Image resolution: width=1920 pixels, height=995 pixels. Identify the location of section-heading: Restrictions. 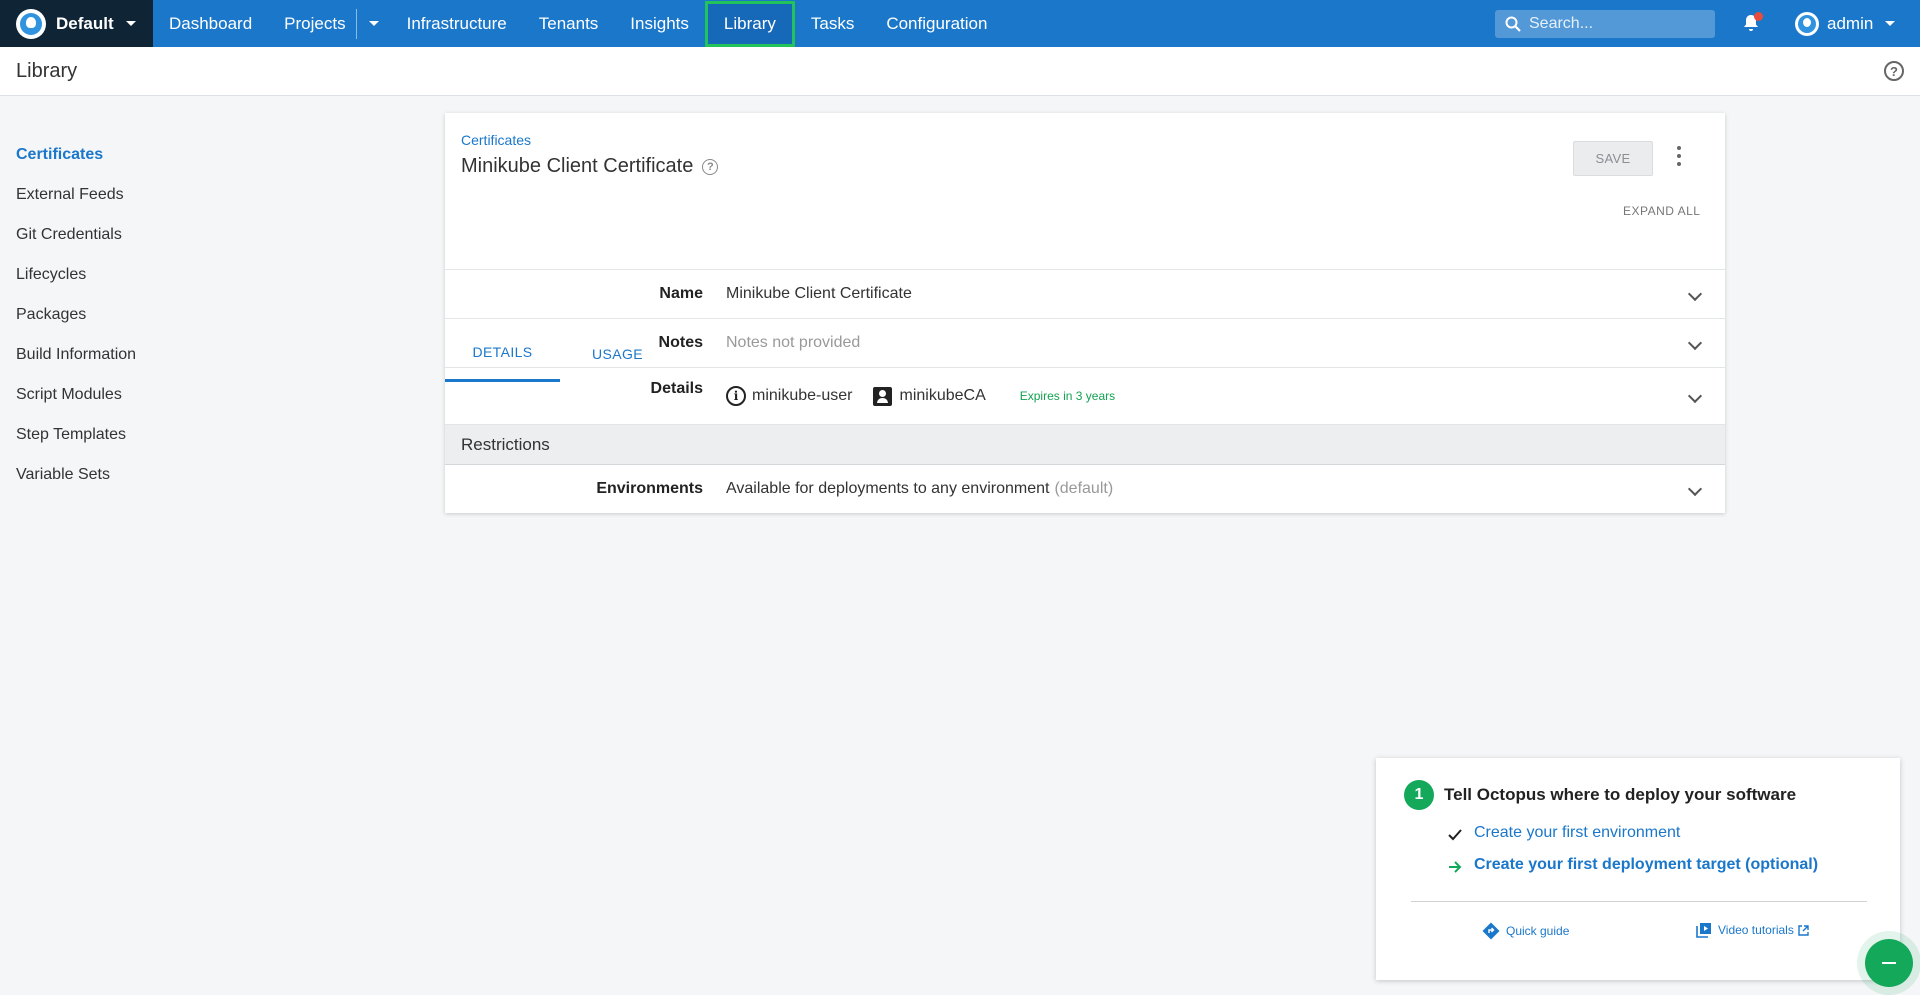
(505, 444).